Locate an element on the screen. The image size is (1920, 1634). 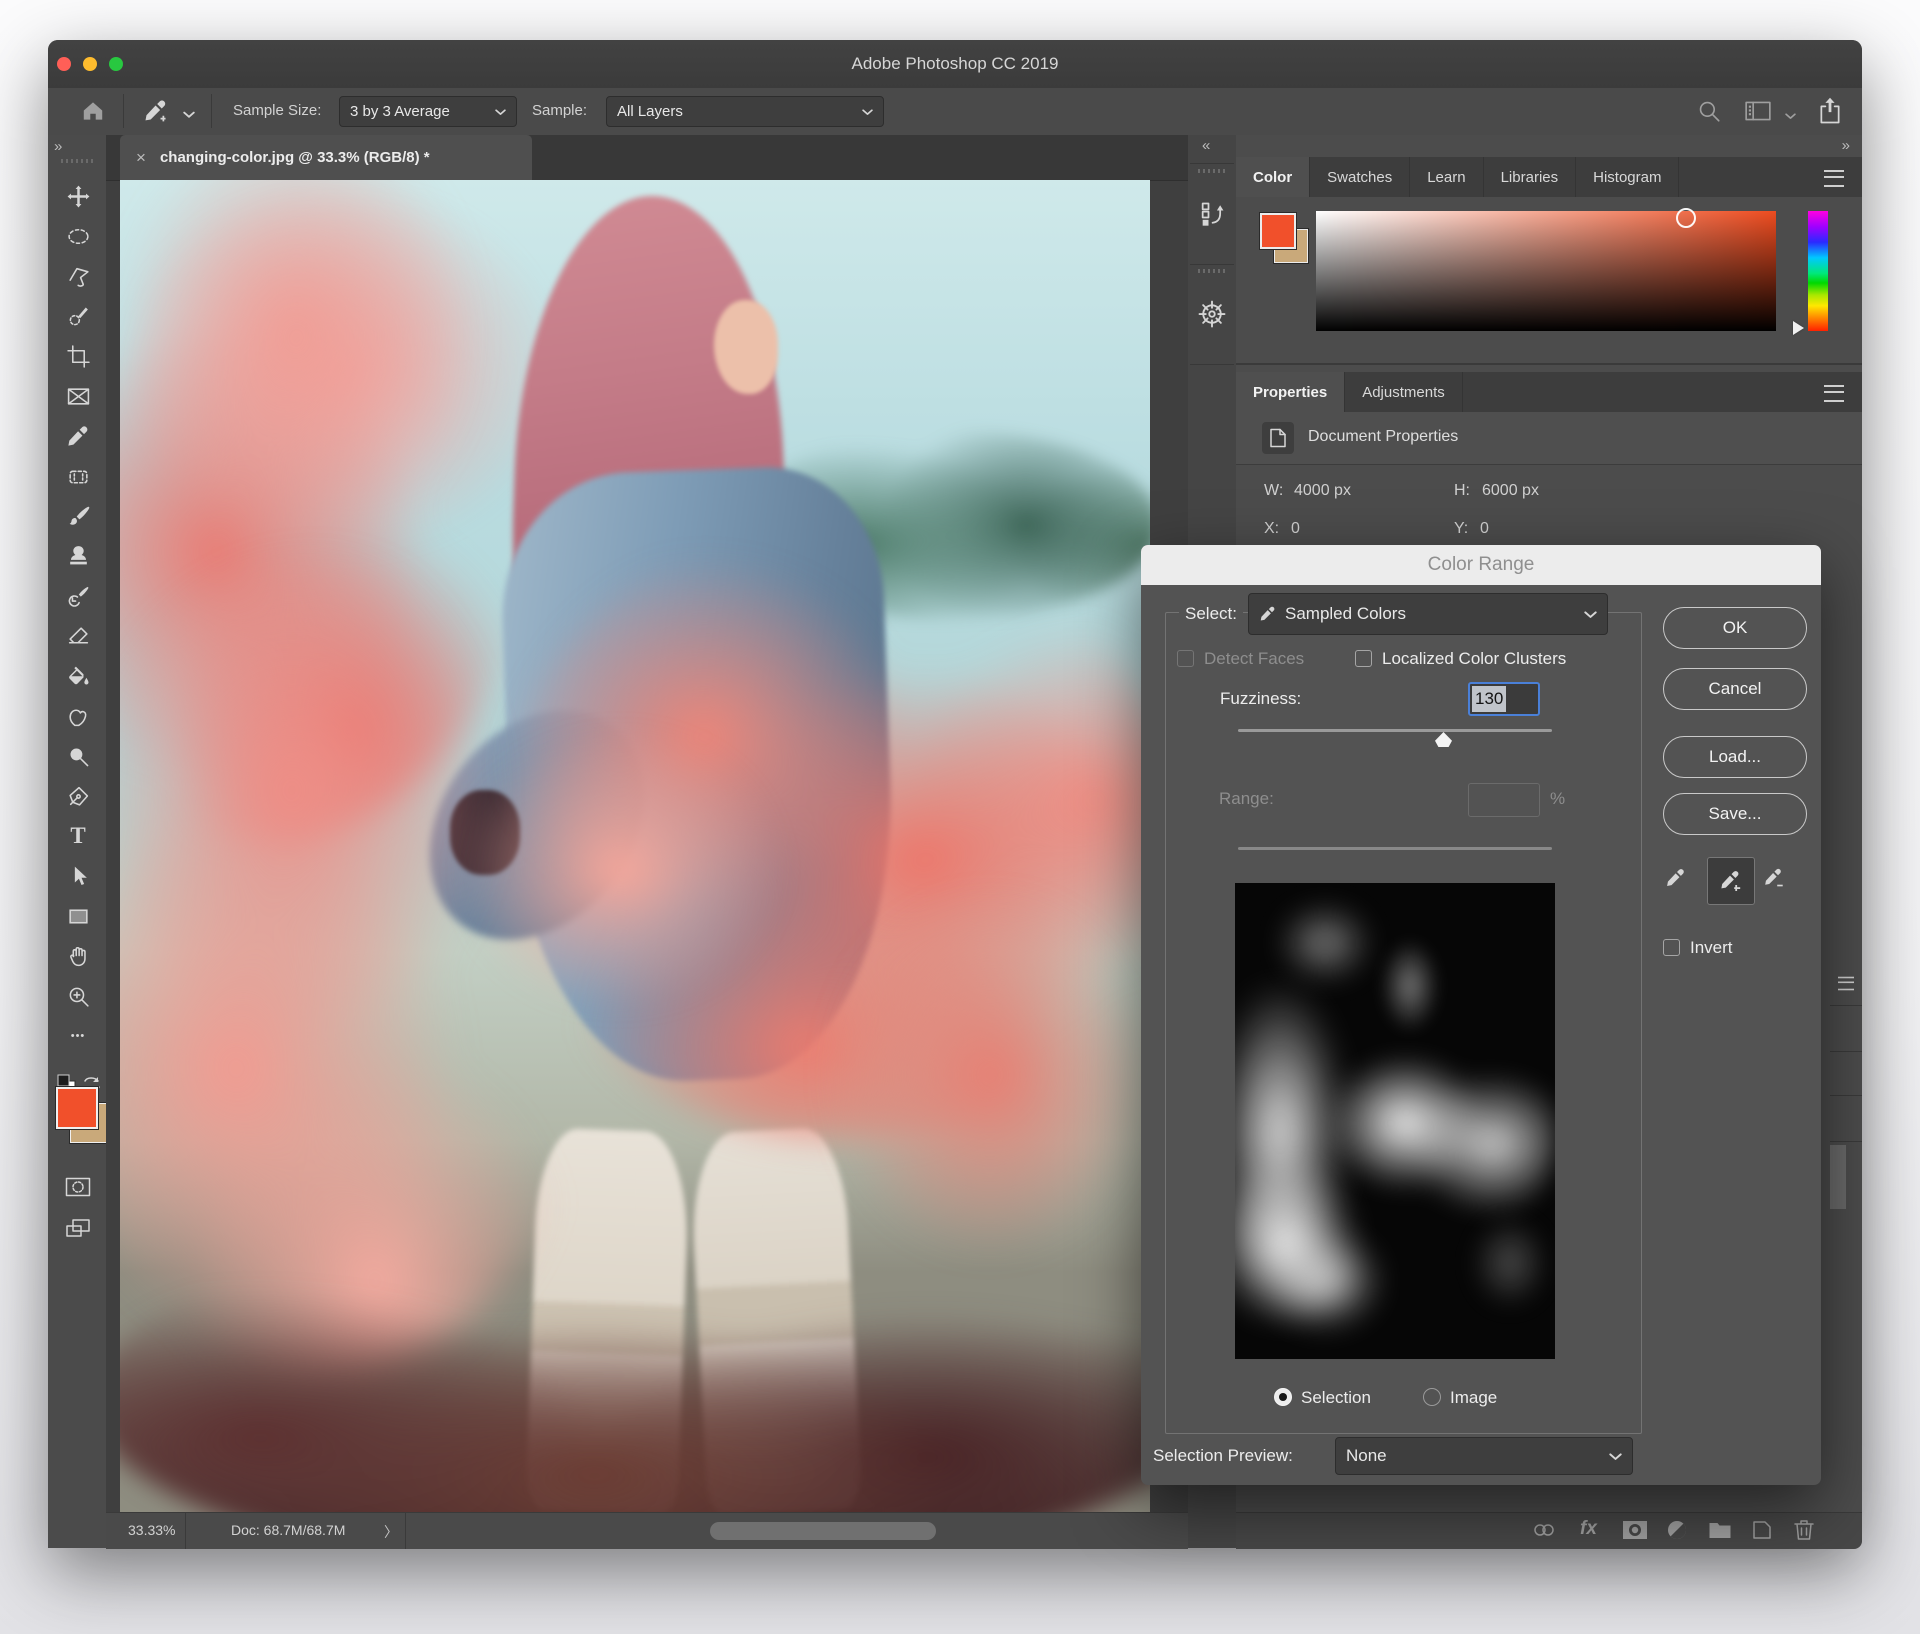
group-layers-icon is located at coordinates (1720, 1532).